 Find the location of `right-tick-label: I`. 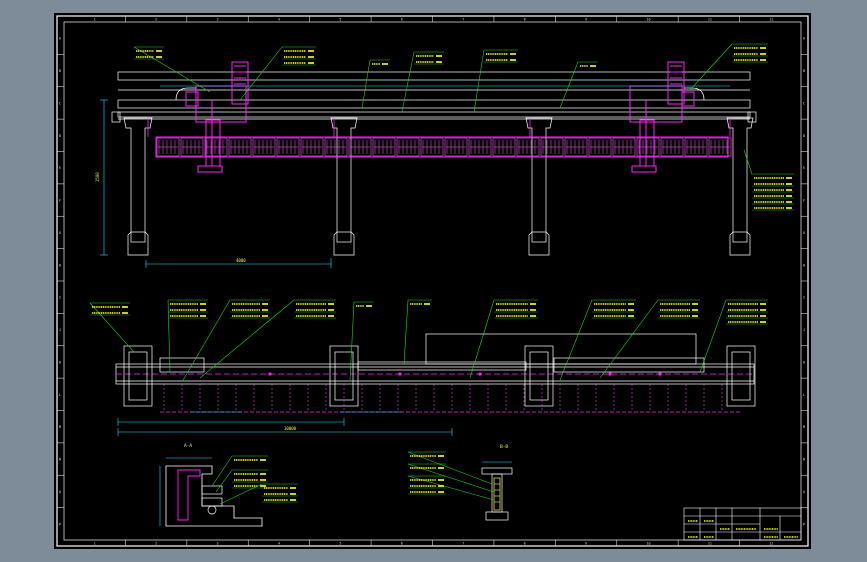

right-tick-label: I is located at coordinates (804, 298).